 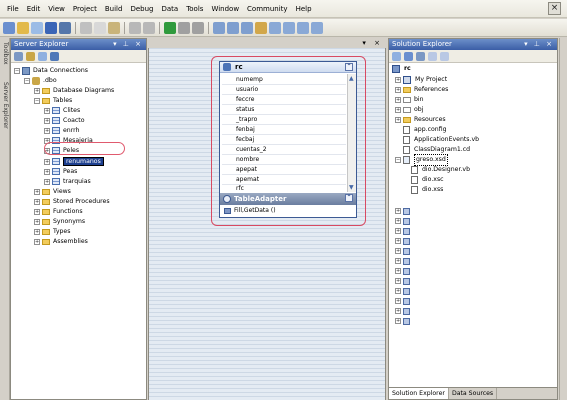 What do you see at coordinates (267, 9) in the screenshot?
I see `menu-community: Community` at bounding box center [267, 9].